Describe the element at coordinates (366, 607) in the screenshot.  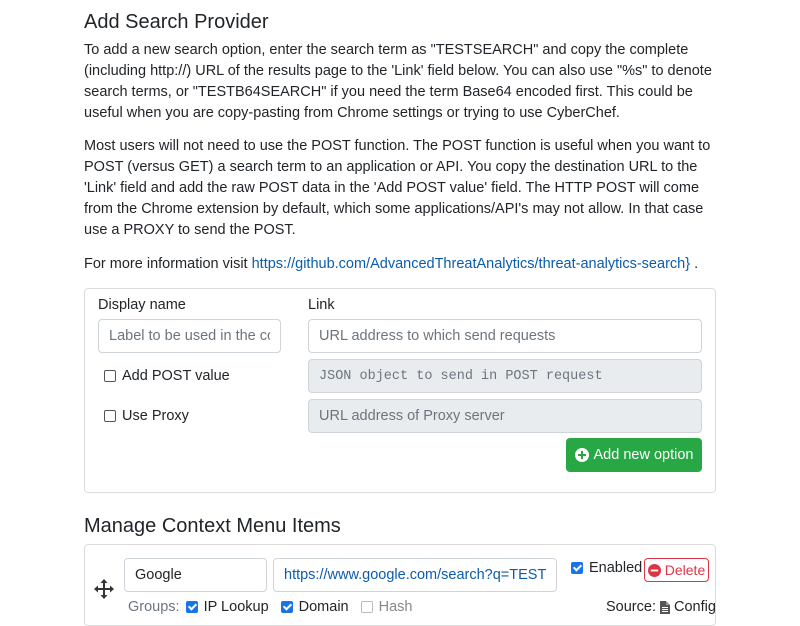
I see `group-hash-box` at that location.